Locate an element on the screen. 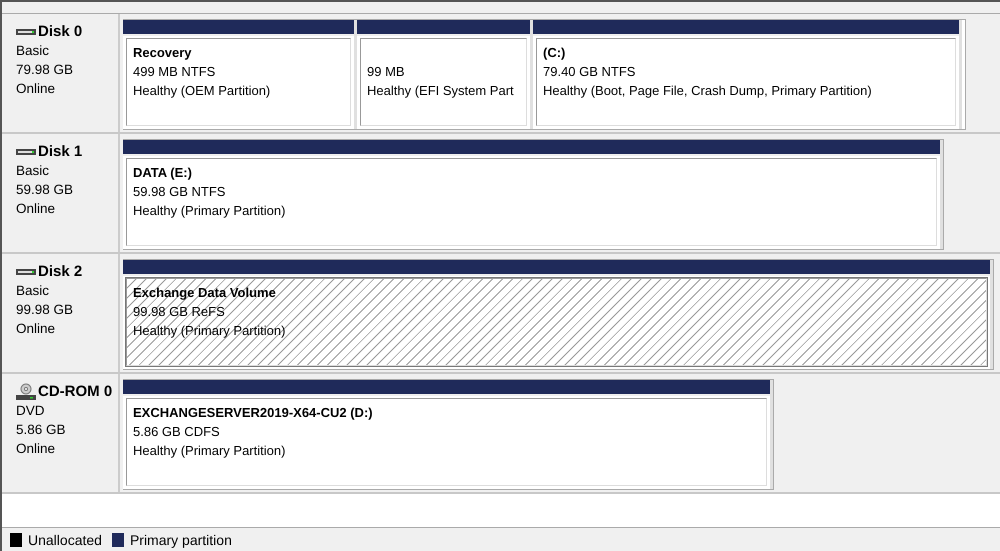 This screenshot has width=1000, height=551. partition-health: Healthy (EFI System Part is located at coordinates (441, 91).